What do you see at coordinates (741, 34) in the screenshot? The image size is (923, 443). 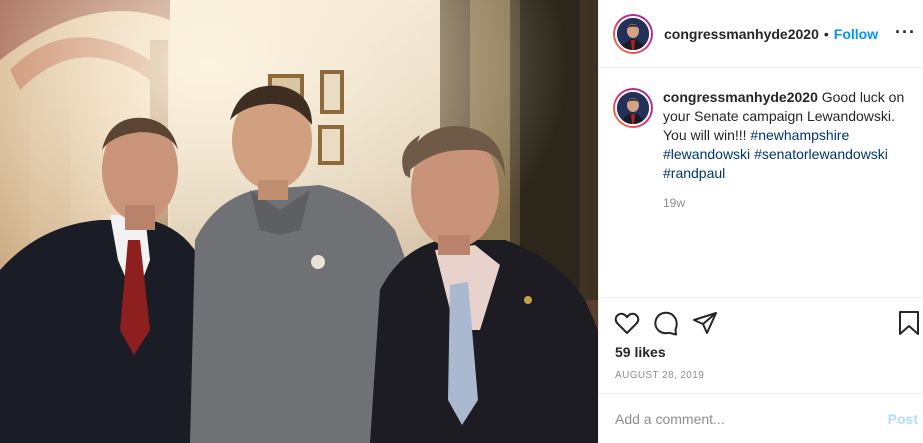 I see `header-username: congressmanhyde2020` at bounding box center [741, 34].